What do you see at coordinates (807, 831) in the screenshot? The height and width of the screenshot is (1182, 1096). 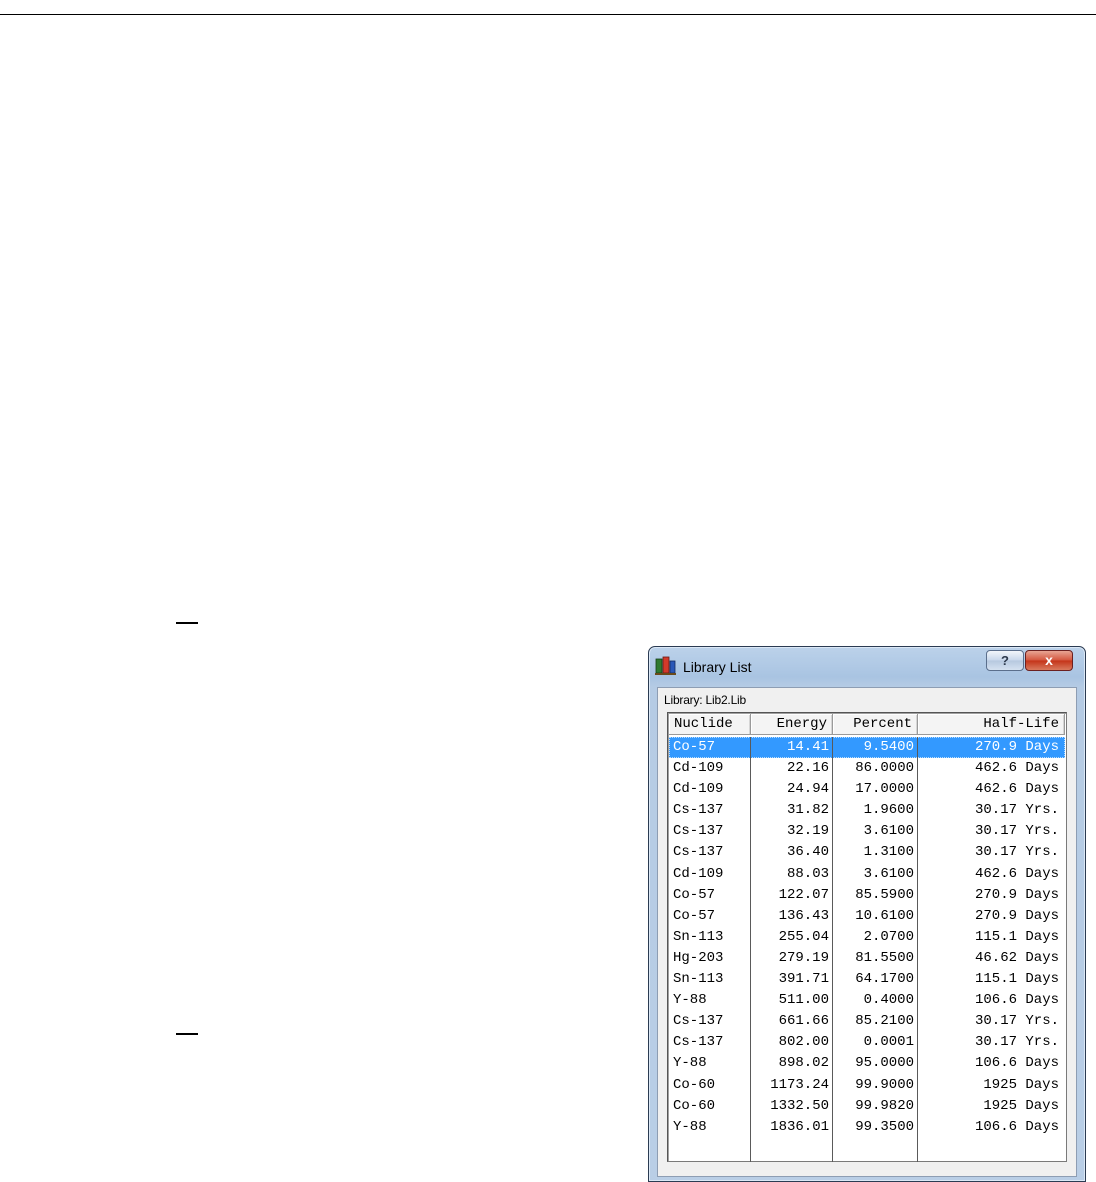 I see `energy-cell: 32.19` at bounding box center [807, 831].